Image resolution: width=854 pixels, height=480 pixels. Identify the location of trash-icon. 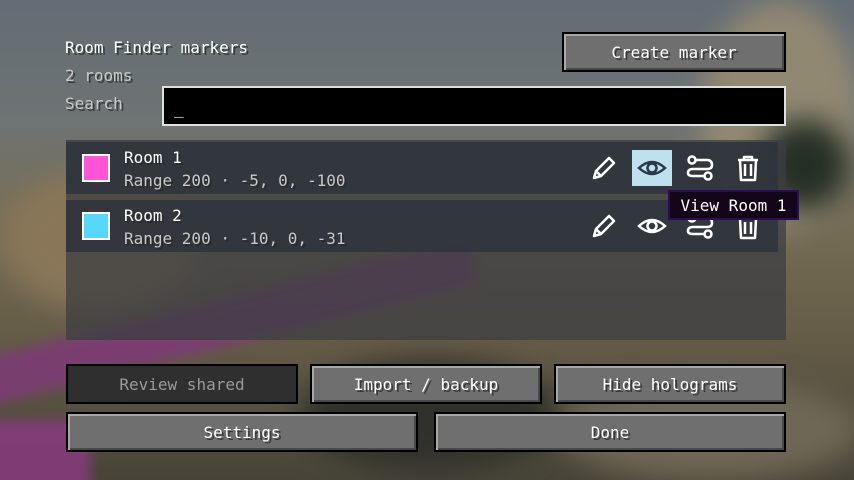
(748, 168).